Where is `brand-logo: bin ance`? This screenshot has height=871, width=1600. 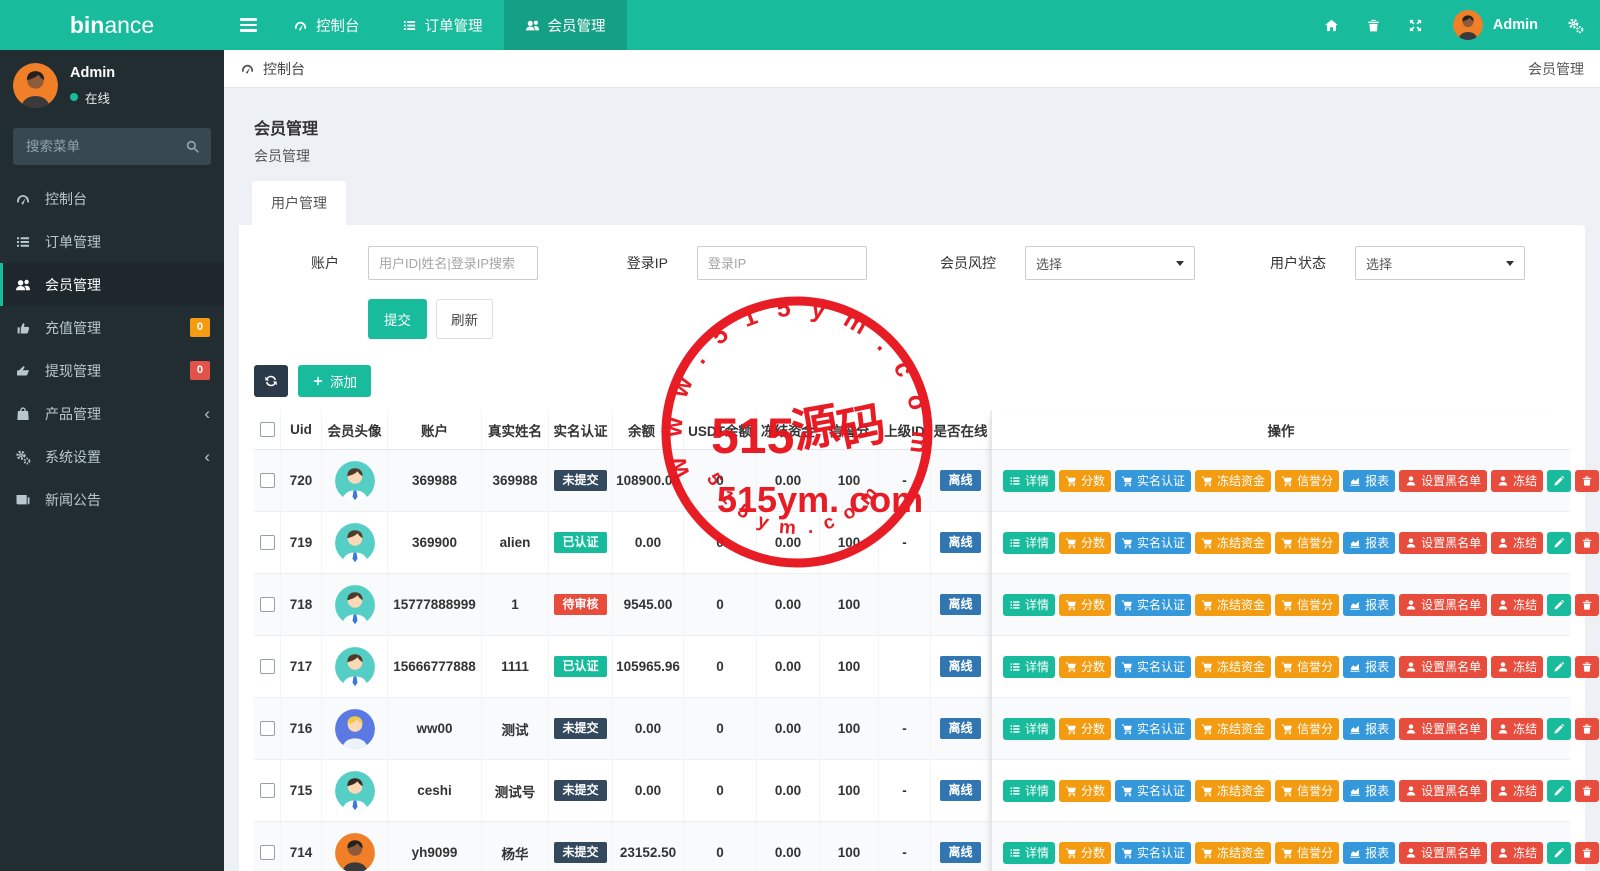
brand-logo: bin ance is located at coordinates (112, 25).